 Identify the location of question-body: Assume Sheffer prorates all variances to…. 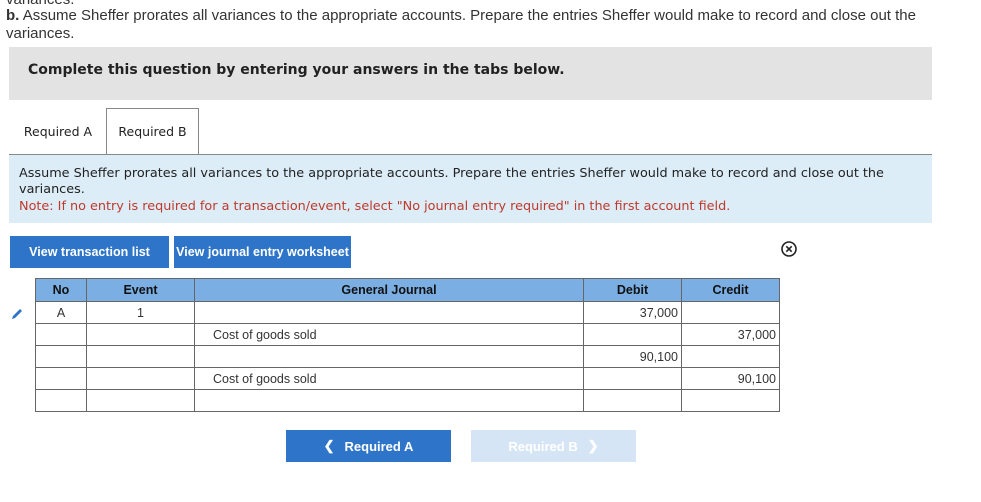
(461, 24).